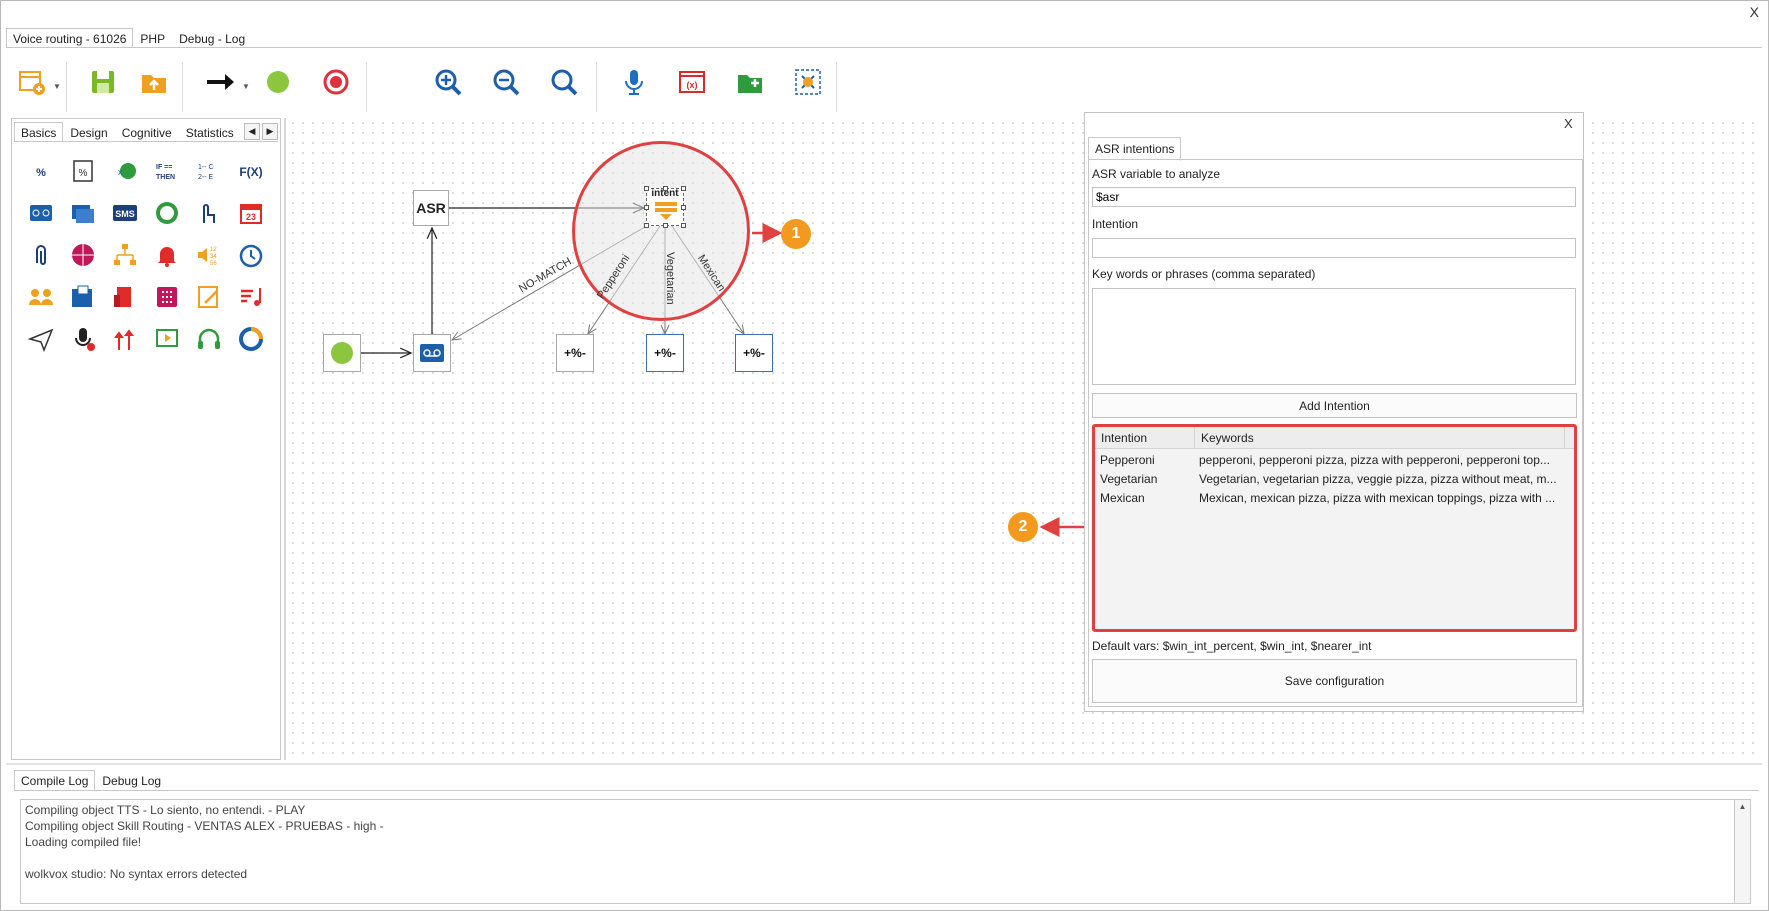 The width and height of the screenshot is (1769, 911). Describe the element at coordinates (251, 339) in the screenshot. I see `palette-item-chart-ring` at that location.